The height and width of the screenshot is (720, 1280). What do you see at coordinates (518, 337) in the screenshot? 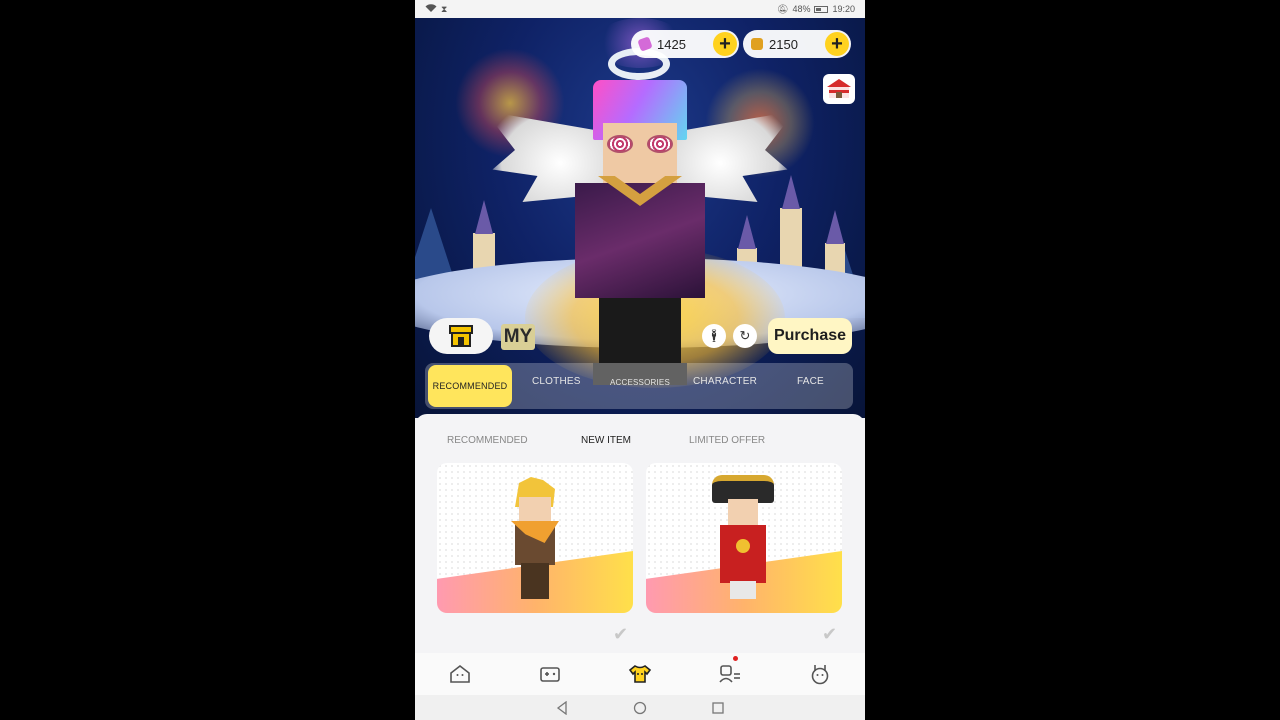
I see `my-items-button: MY` at bounding box center [518, 337].